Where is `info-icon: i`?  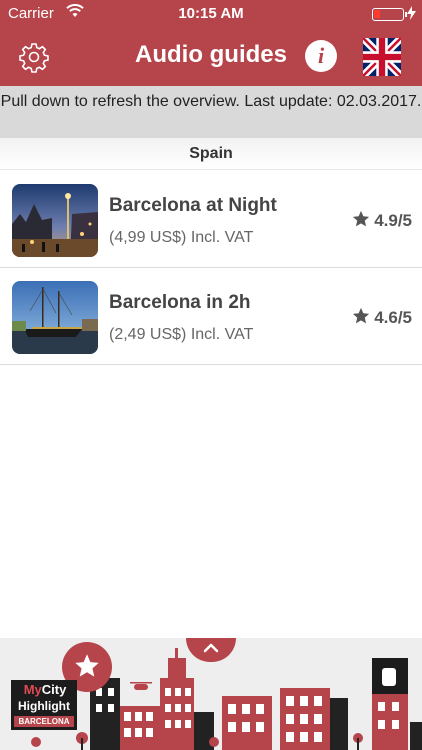
info-icon: i is located at coordinates (321, 55).